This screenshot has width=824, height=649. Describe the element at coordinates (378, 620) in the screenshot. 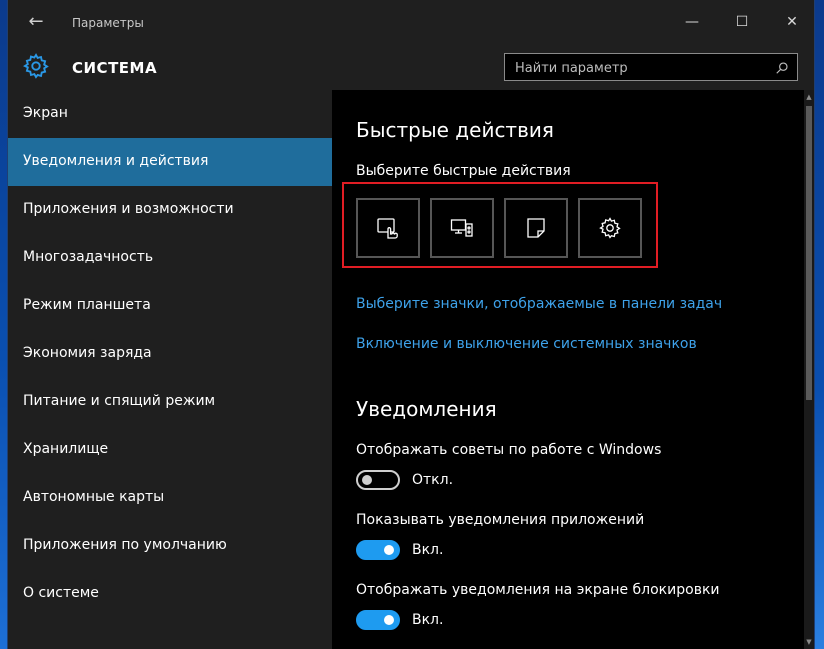

I see `toggle-lock-screen` at that location.